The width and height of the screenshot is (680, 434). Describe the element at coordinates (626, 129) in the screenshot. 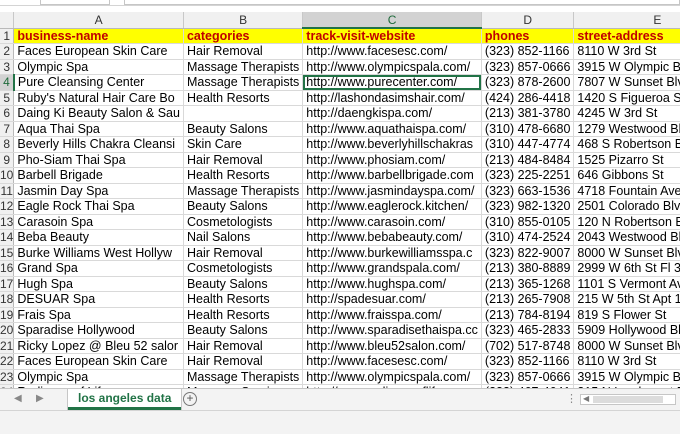

I see `cell-e7: 1279 Westwood Blvd` at that location.